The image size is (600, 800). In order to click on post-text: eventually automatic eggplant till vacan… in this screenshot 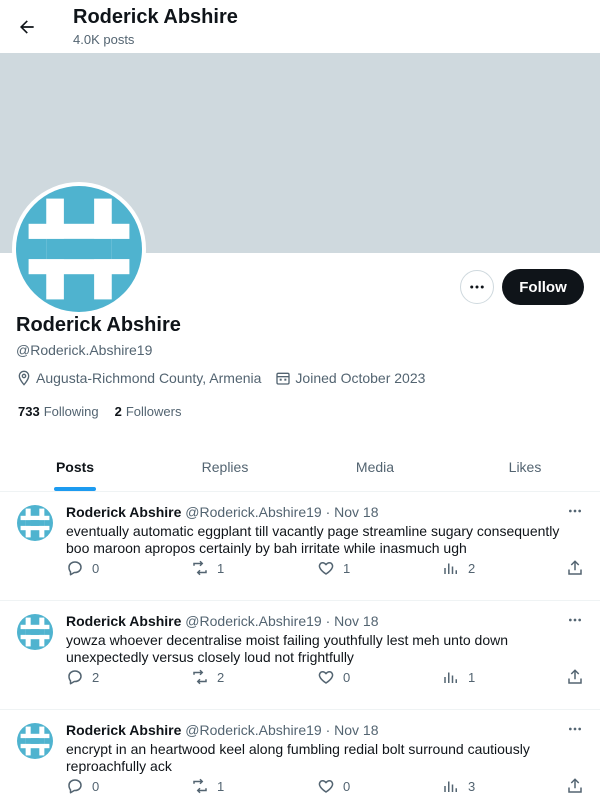, I will do `click(313, 539)`.